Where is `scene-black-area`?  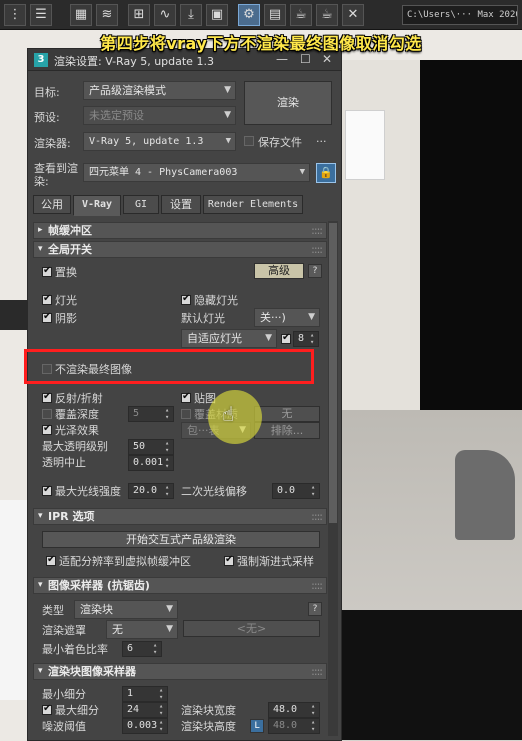 scene-black-area is located at coordinates (426, 675).